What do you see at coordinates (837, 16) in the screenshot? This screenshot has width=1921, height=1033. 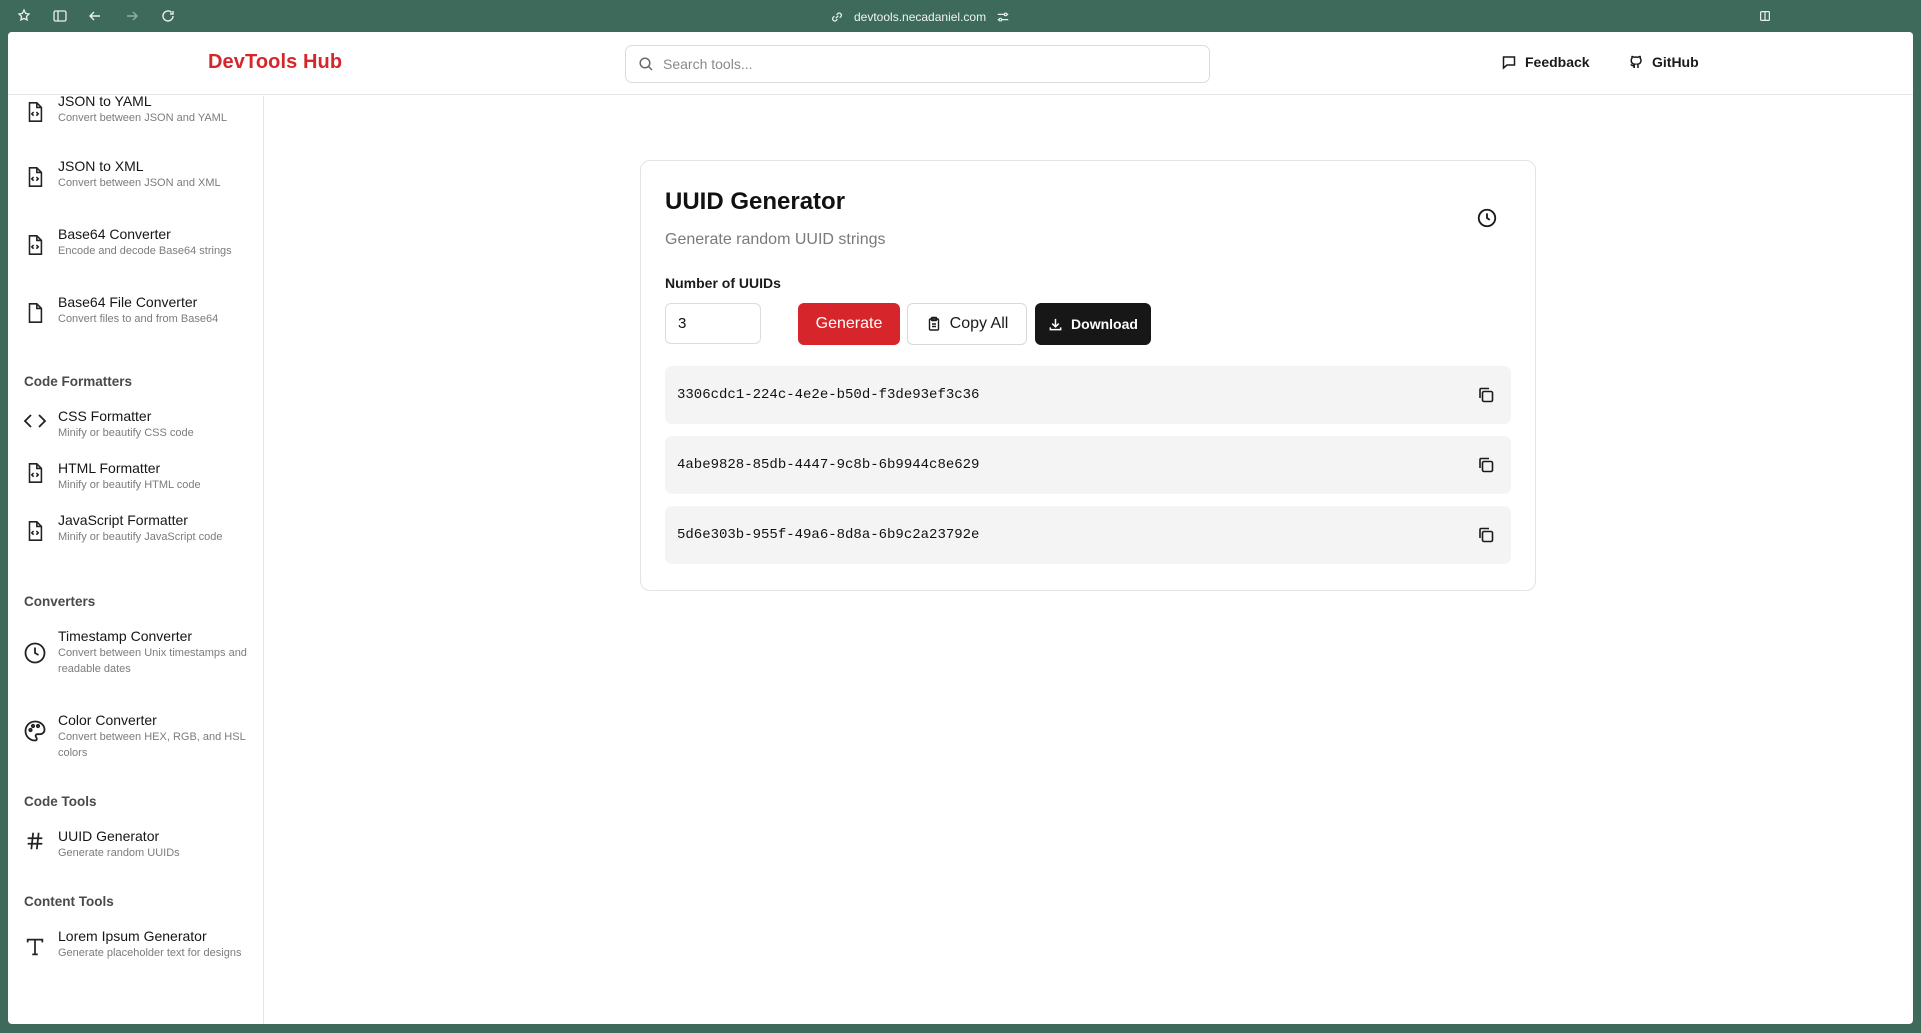 I see `link-icon` at bounding box center [837, 16].